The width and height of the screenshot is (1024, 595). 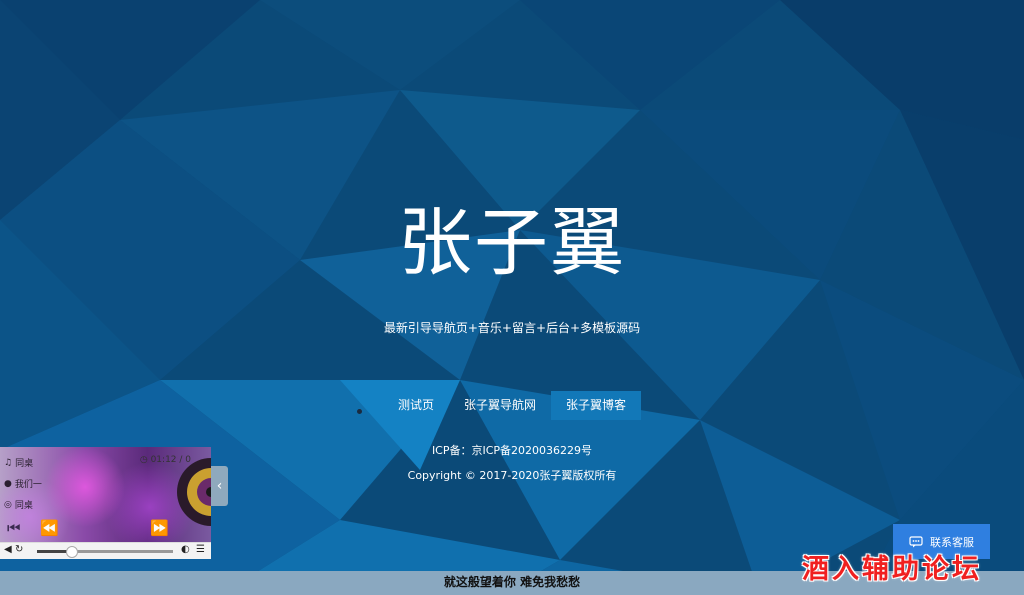 What do you see at coordinates (8, 483) in the screenshot?
I see `user-icon: ●` at bounding box center [8, 483].